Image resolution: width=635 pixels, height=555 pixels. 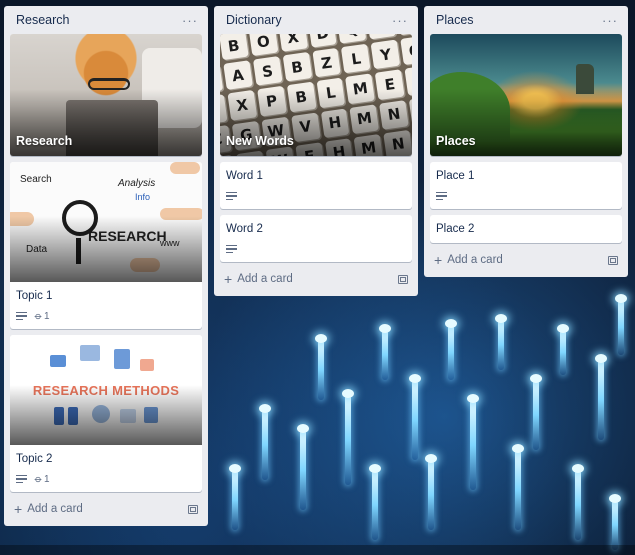 I want to click on card-places-cover: Places, so click(x=526, y=95).